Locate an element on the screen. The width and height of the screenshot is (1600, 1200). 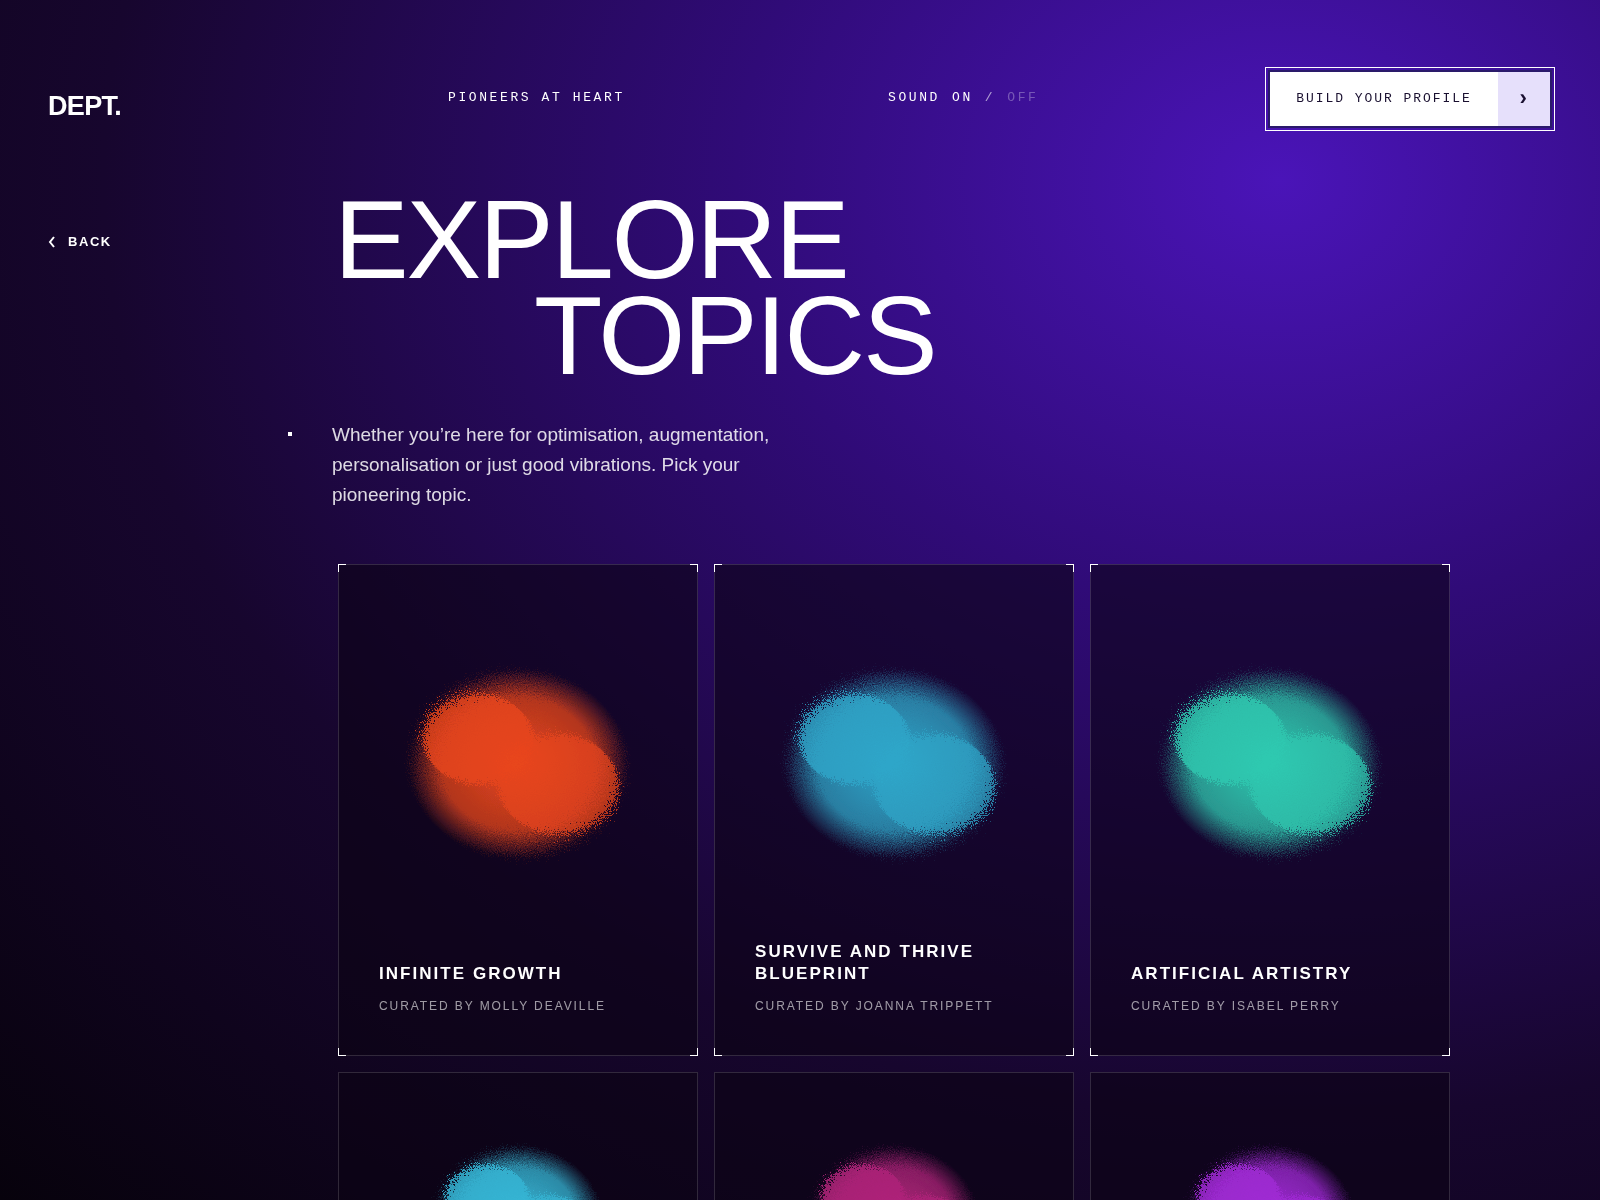
bullet-icon is located at coordinates (290, 434).